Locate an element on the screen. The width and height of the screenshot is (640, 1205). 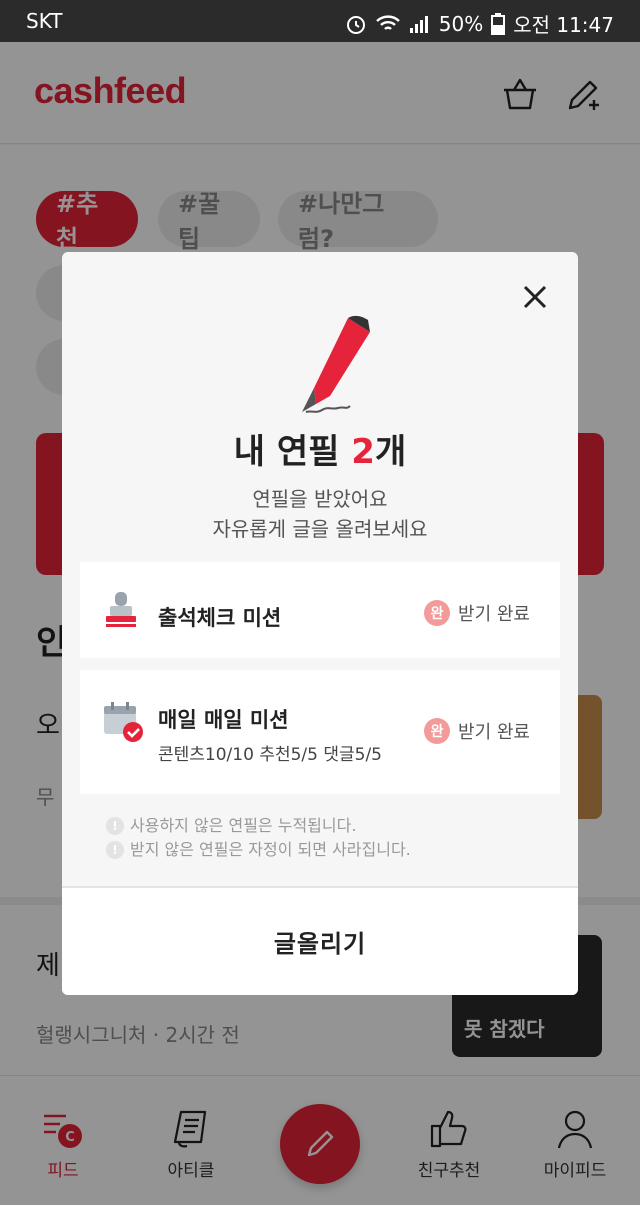
alarm-icon is located at coordinates (355, 24).